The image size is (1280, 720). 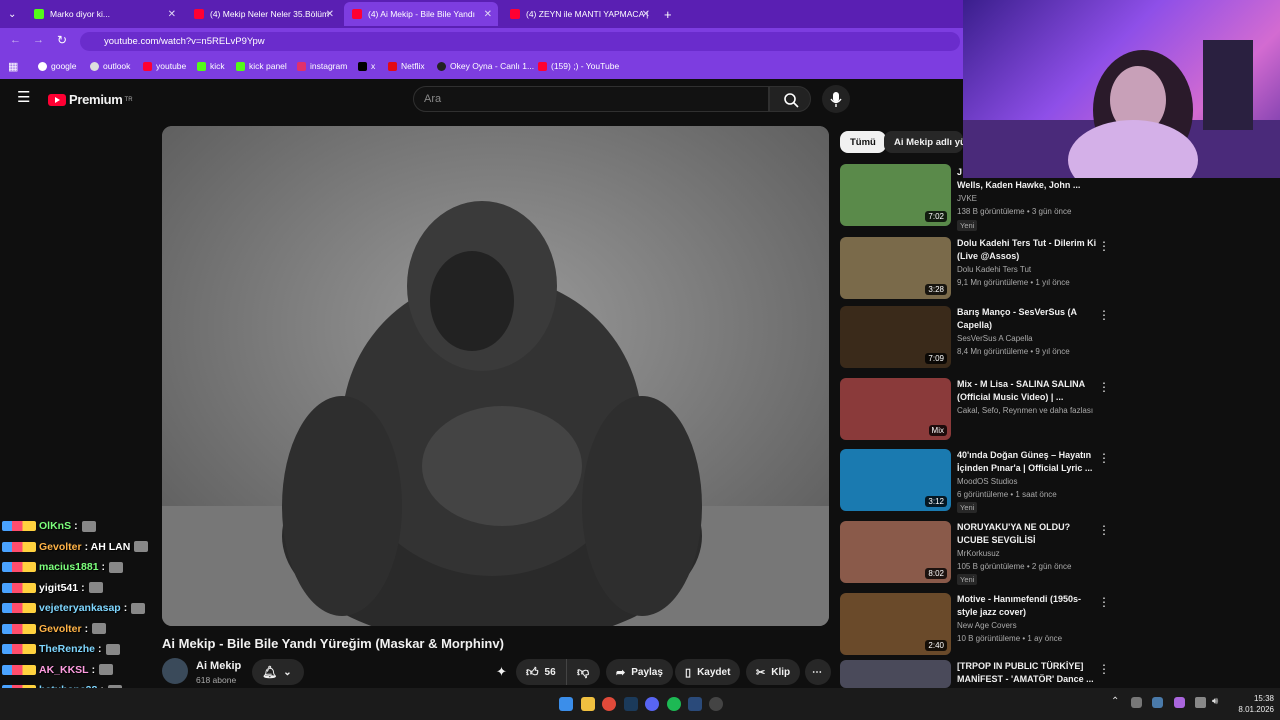 What do you see at coordinates (863, 142) in the screenshot?
I see `chip-all: Tümü` at bounding box center [863, 142].